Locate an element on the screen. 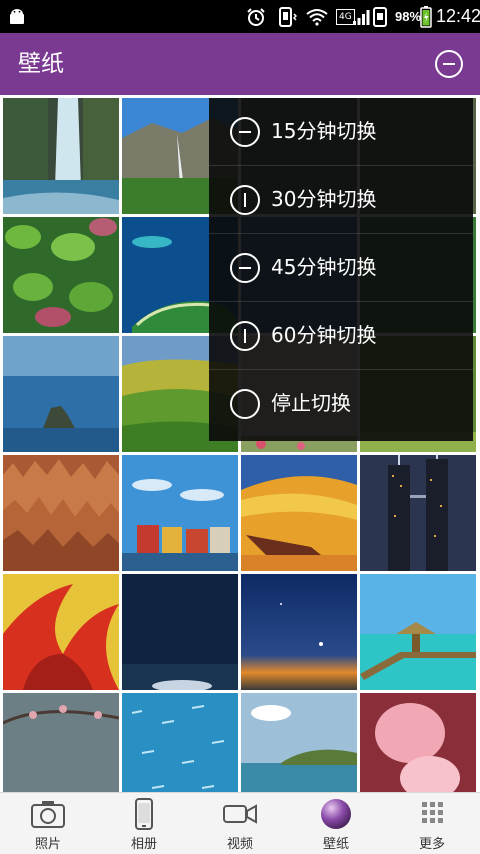  alarm-icon is located at coordinates (256, 16).